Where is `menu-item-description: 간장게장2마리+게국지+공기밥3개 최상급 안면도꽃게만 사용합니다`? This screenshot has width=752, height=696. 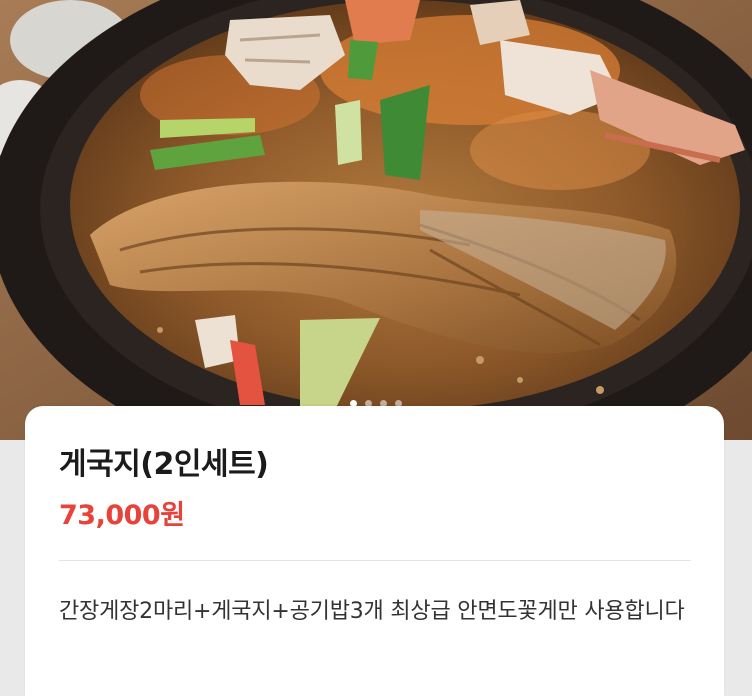
menu-item-description: 간장게장2마리+게국지+공기밥3개 최상급 안면도꽃게만 사용합니다 is located at coordinates (372, 611).